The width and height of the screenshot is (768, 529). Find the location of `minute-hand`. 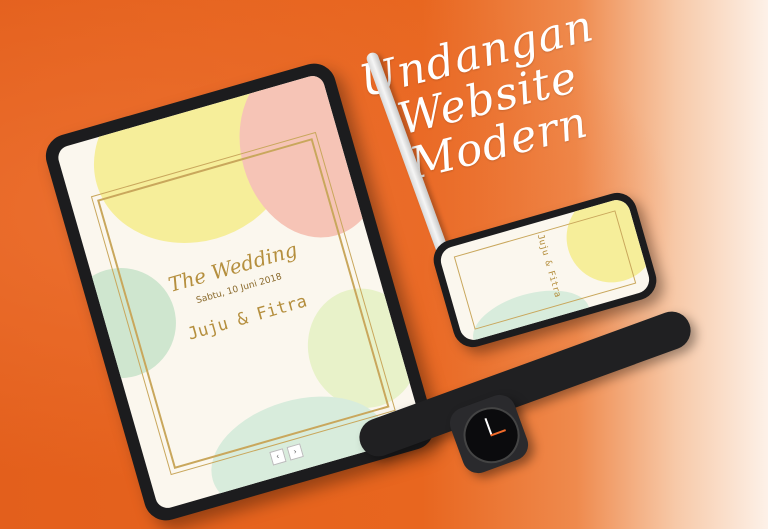

minute-hand is located at coordinates (498, 433).